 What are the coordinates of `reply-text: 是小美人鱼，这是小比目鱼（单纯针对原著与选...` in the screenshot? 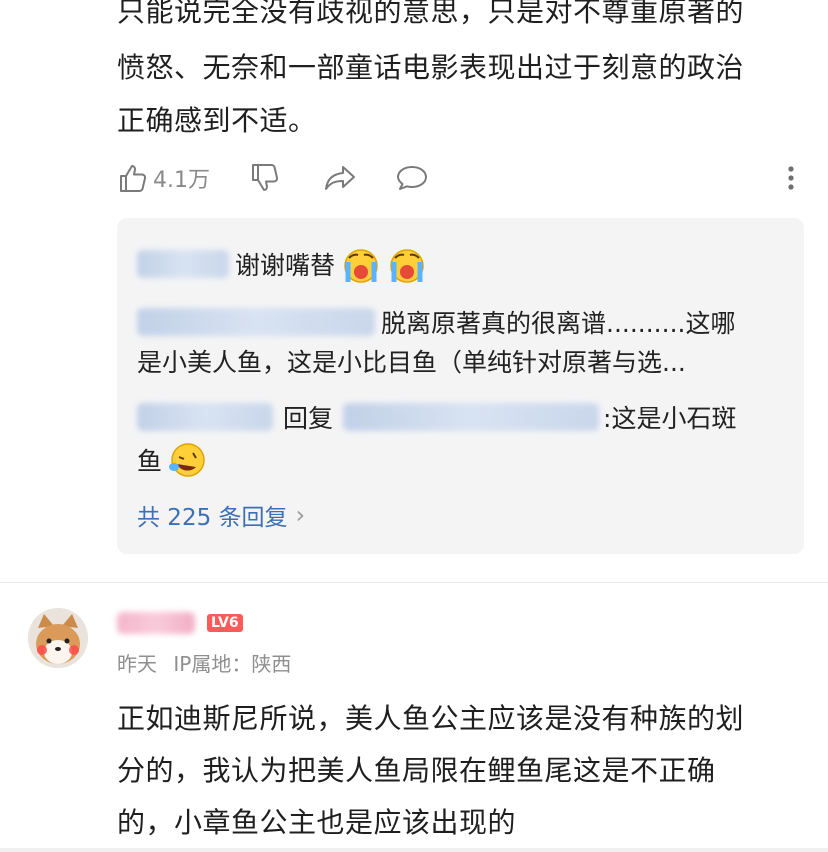 It's located at (411, 362).